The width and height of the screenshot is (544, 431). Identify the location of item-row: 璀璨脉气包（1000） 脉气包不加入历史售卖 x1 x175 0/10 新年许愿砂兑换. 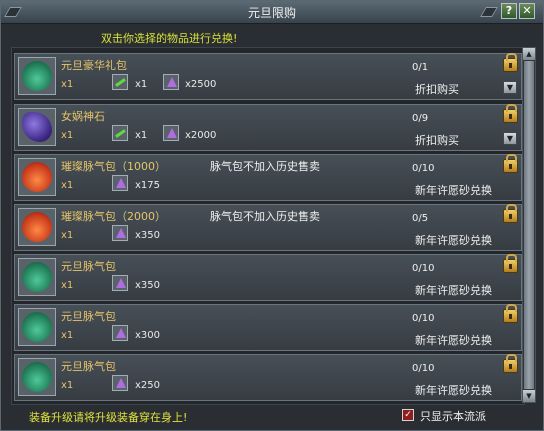
(268, 177).